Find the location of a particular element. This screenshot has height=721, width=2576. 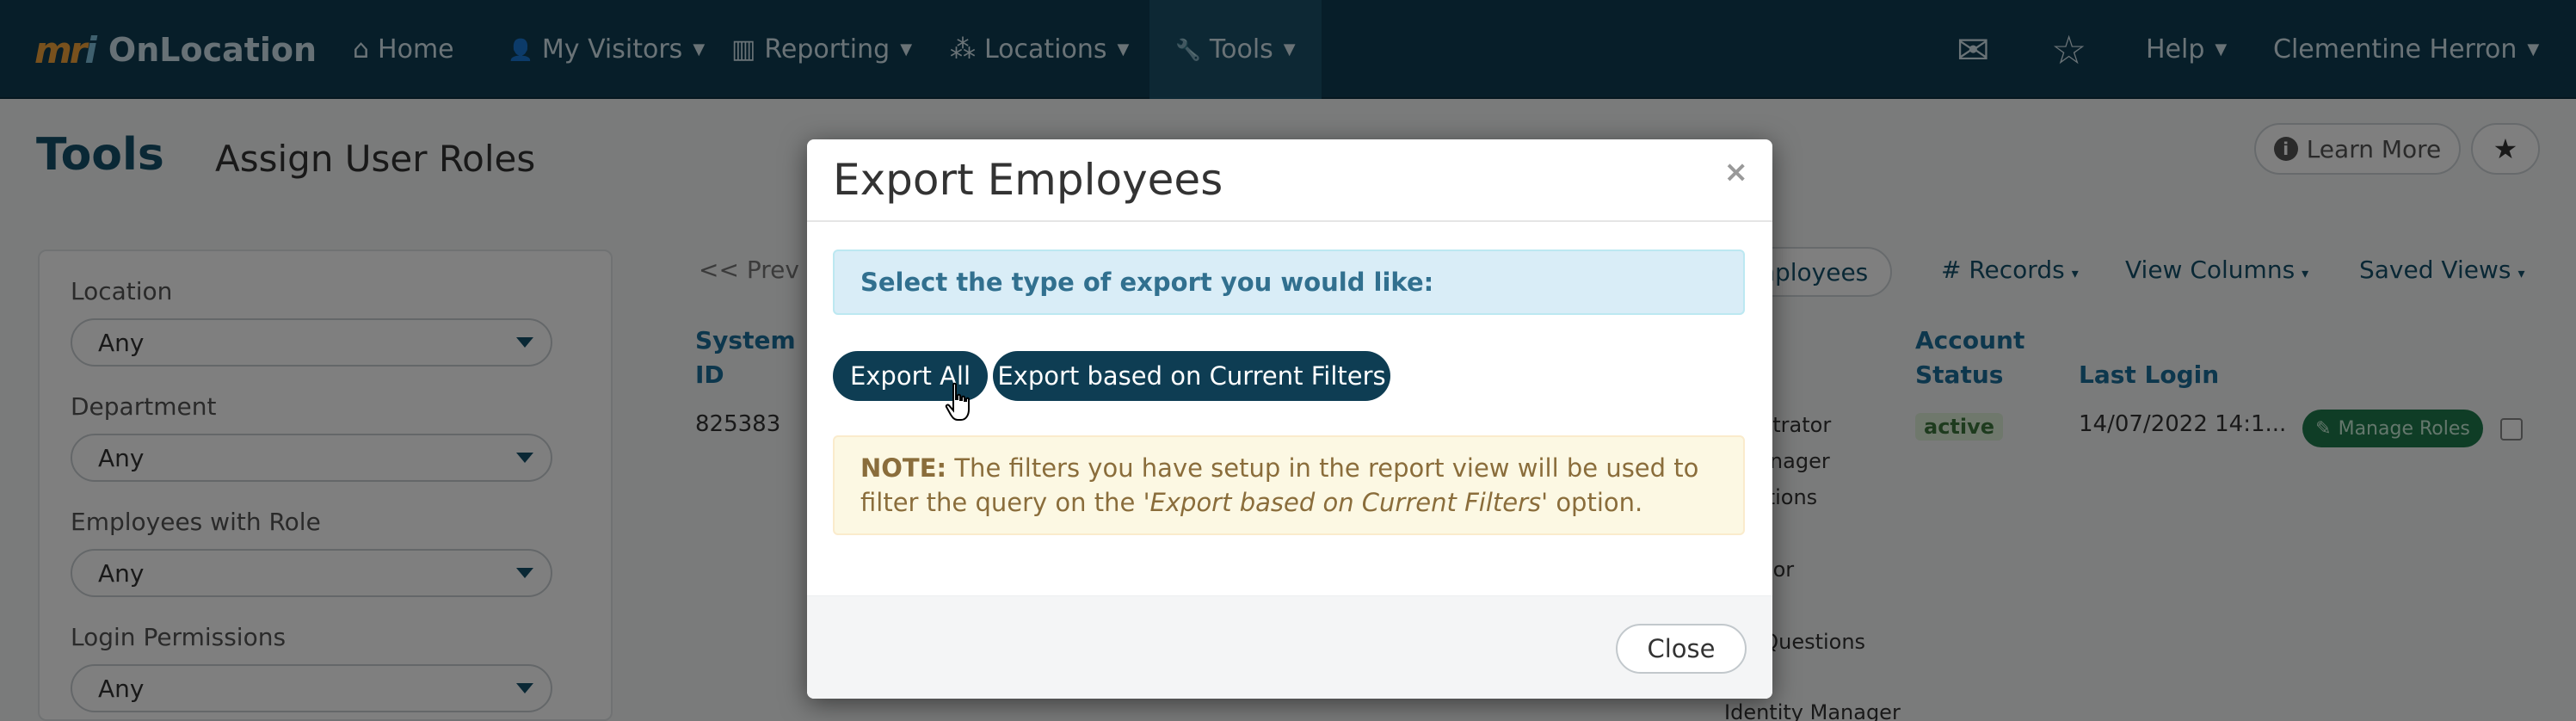

modal-title: Export Employees is located at coordinates (1028, 180).